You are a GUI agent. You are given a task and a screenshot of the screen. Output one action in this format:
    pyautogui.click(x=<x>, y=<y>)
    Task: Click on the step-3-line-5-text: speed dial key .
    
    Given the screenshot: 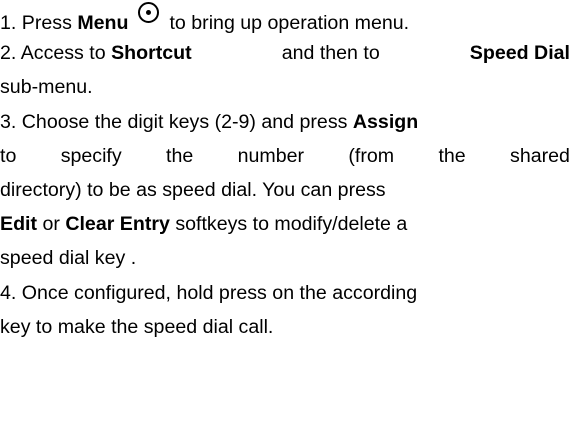 What is the action you would take?
    pyautogui.click(x=68, y=258)
    